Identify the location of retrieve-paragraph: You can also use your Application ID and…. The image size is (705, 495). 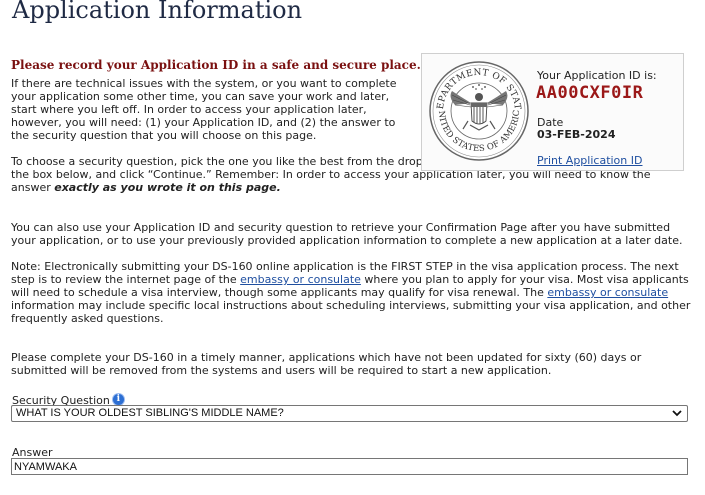
(347, 234).